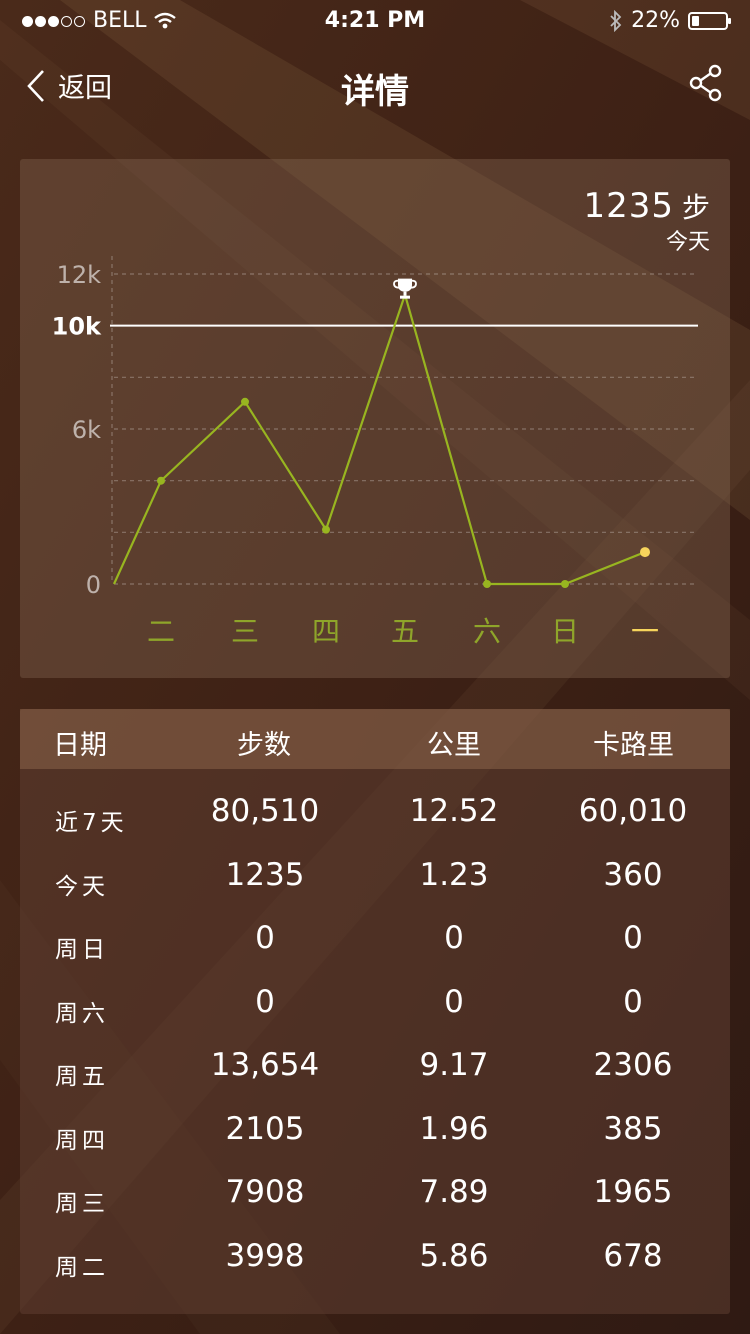 This screenshot has width=750, height=1334. What do you see at coordinates (82, 1267) in the screenshot?
I see `row-date-label: 周二` at bounding box center [82, 1267].